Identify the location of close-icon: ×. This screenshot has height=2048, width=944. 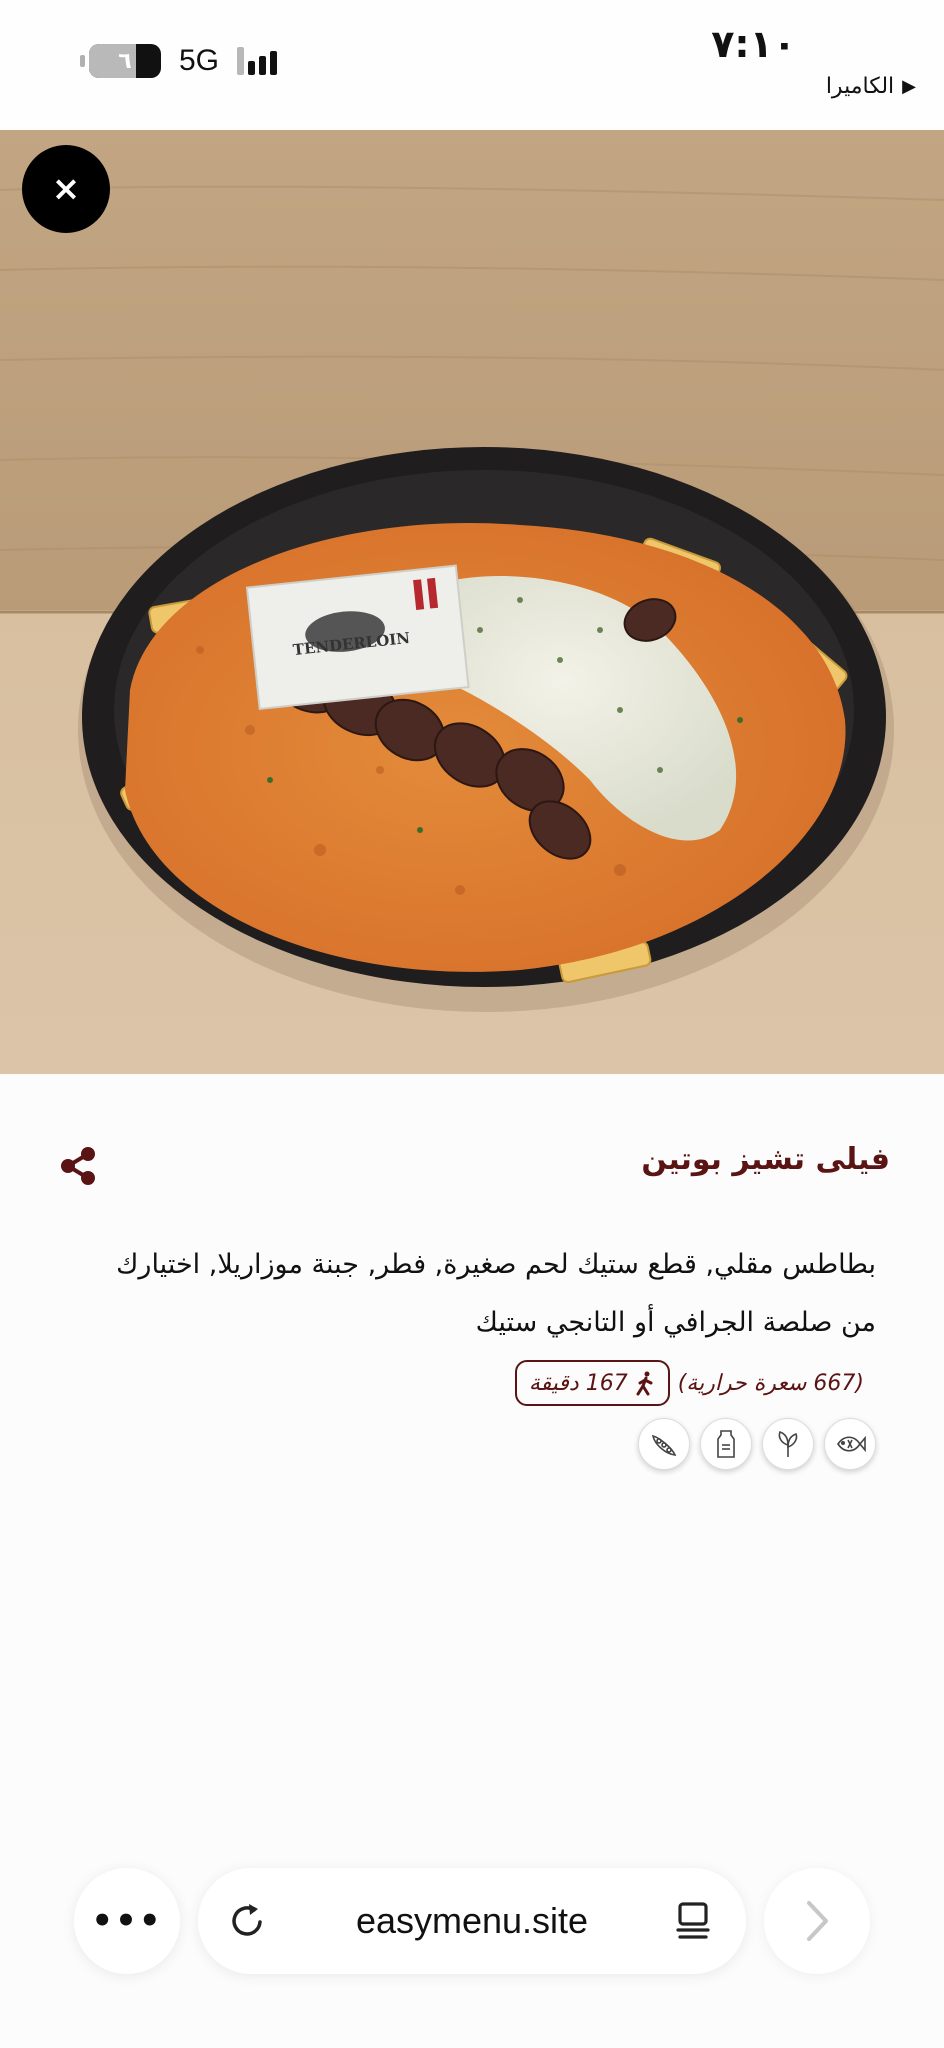
(66, 189).